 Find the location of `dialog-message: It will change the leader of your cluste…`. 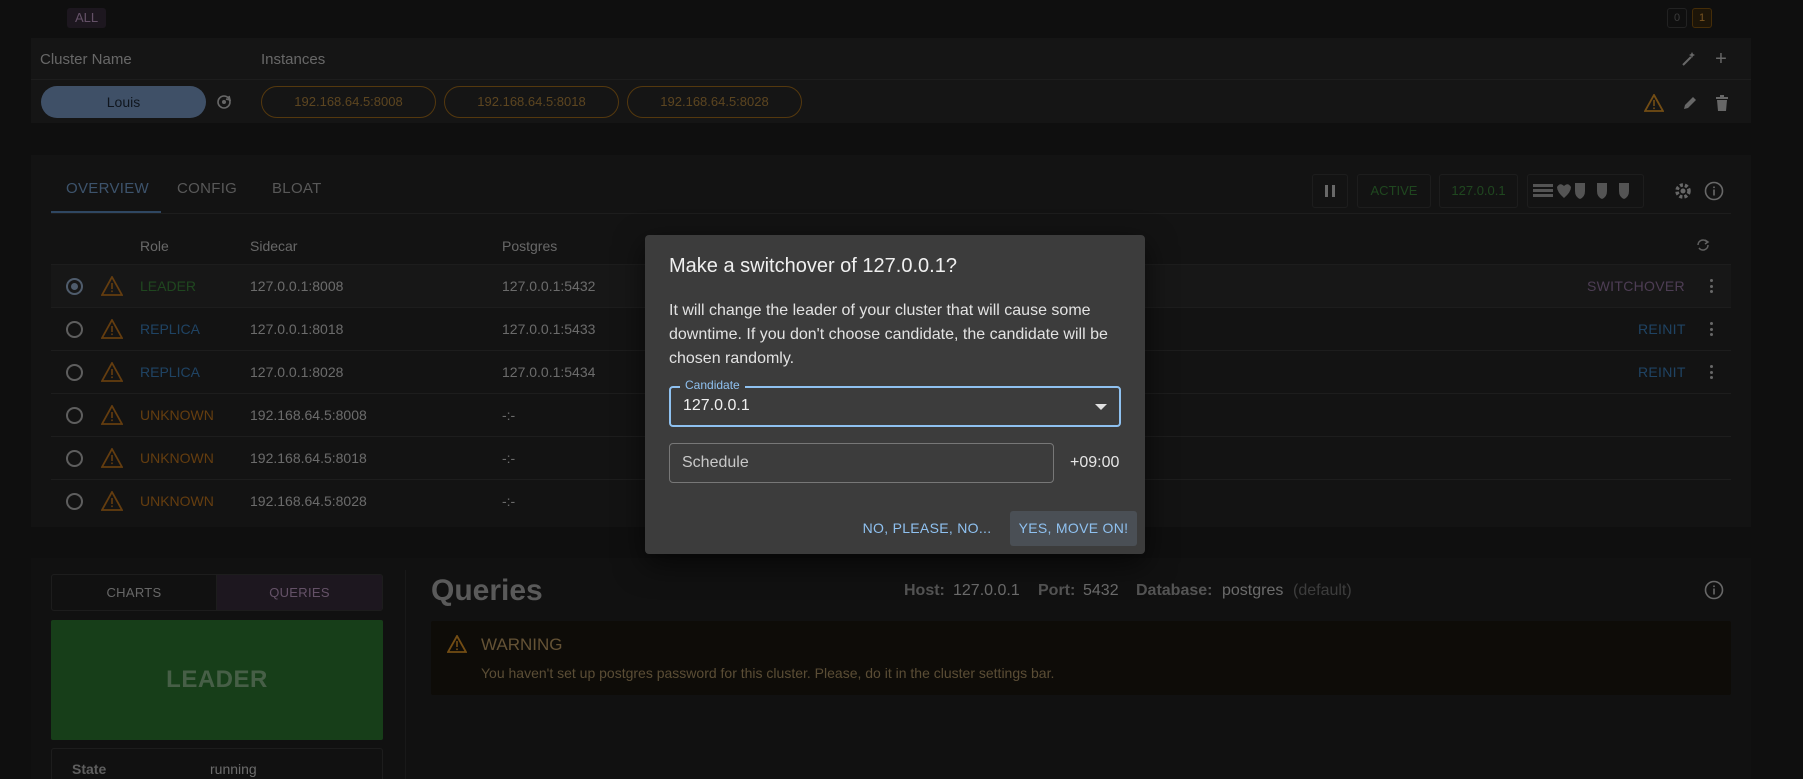

dialog-message: It will change the leader of your cluste… is located at coordinates (888, 334).